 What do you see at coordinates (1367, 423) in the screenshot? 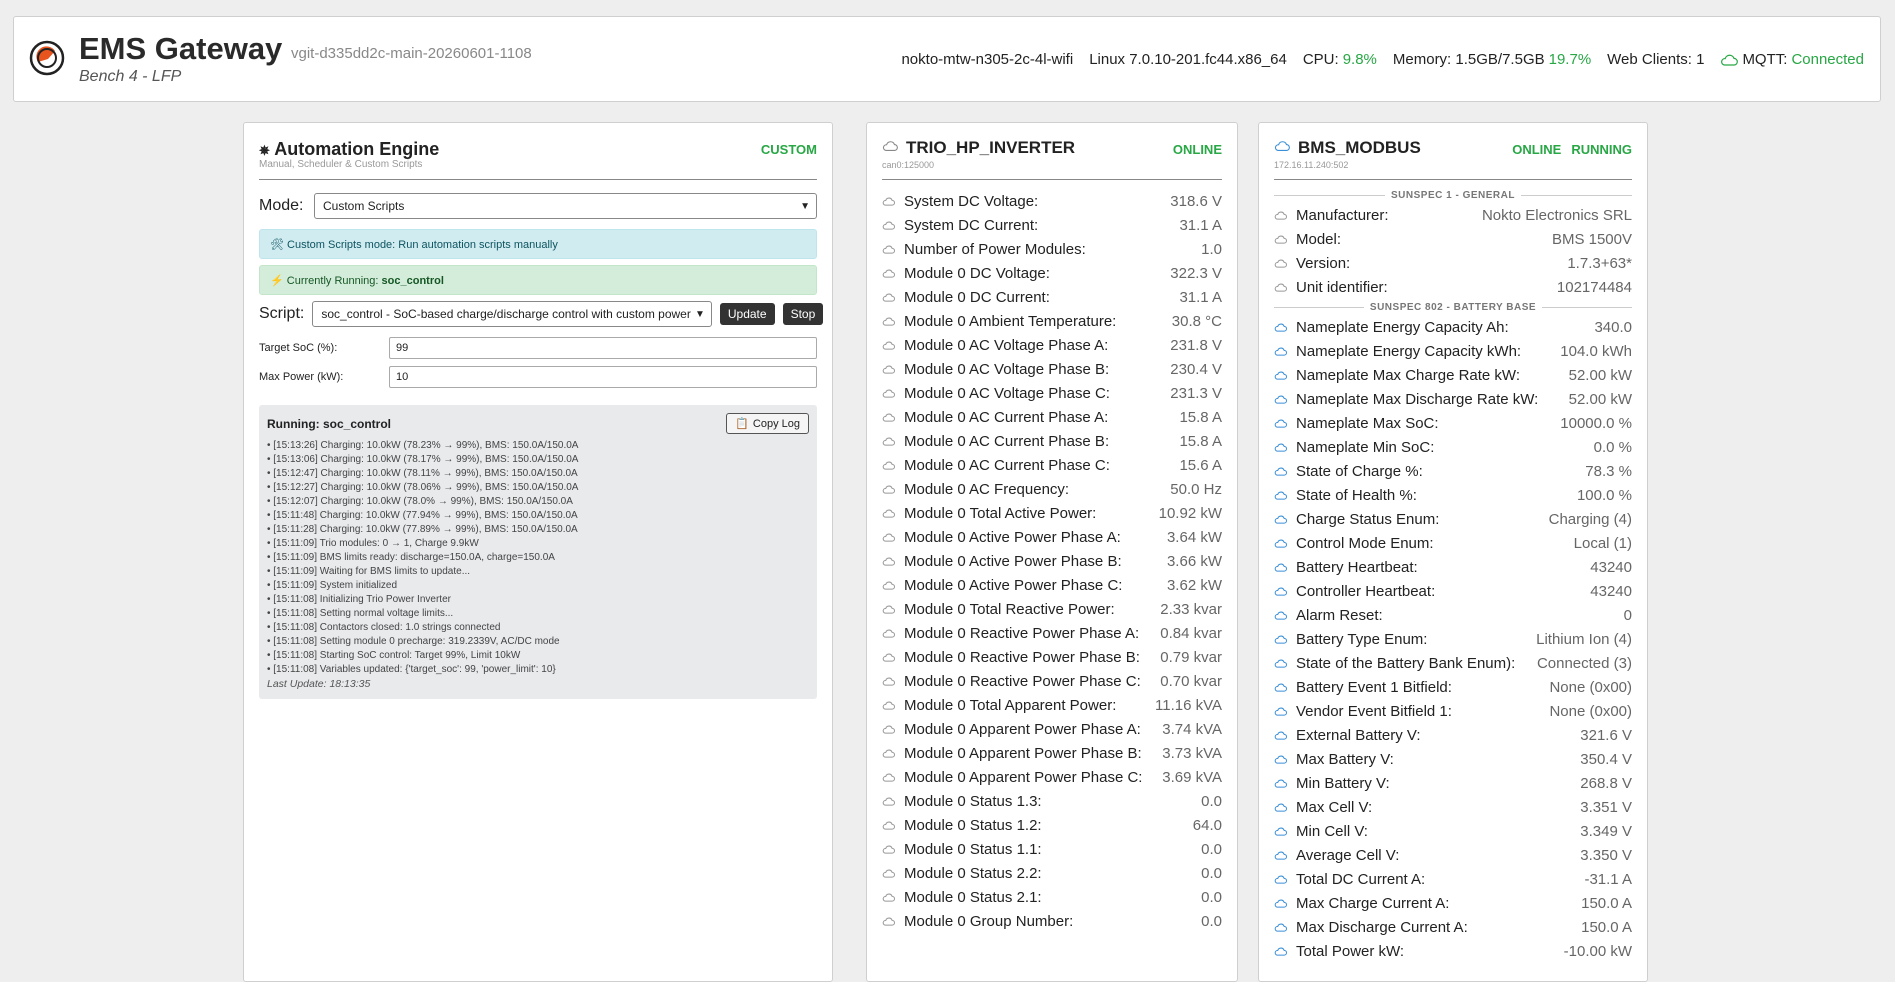
I see `value-label: Nameplate Max SoC:` at bounding box center [1367, 423].